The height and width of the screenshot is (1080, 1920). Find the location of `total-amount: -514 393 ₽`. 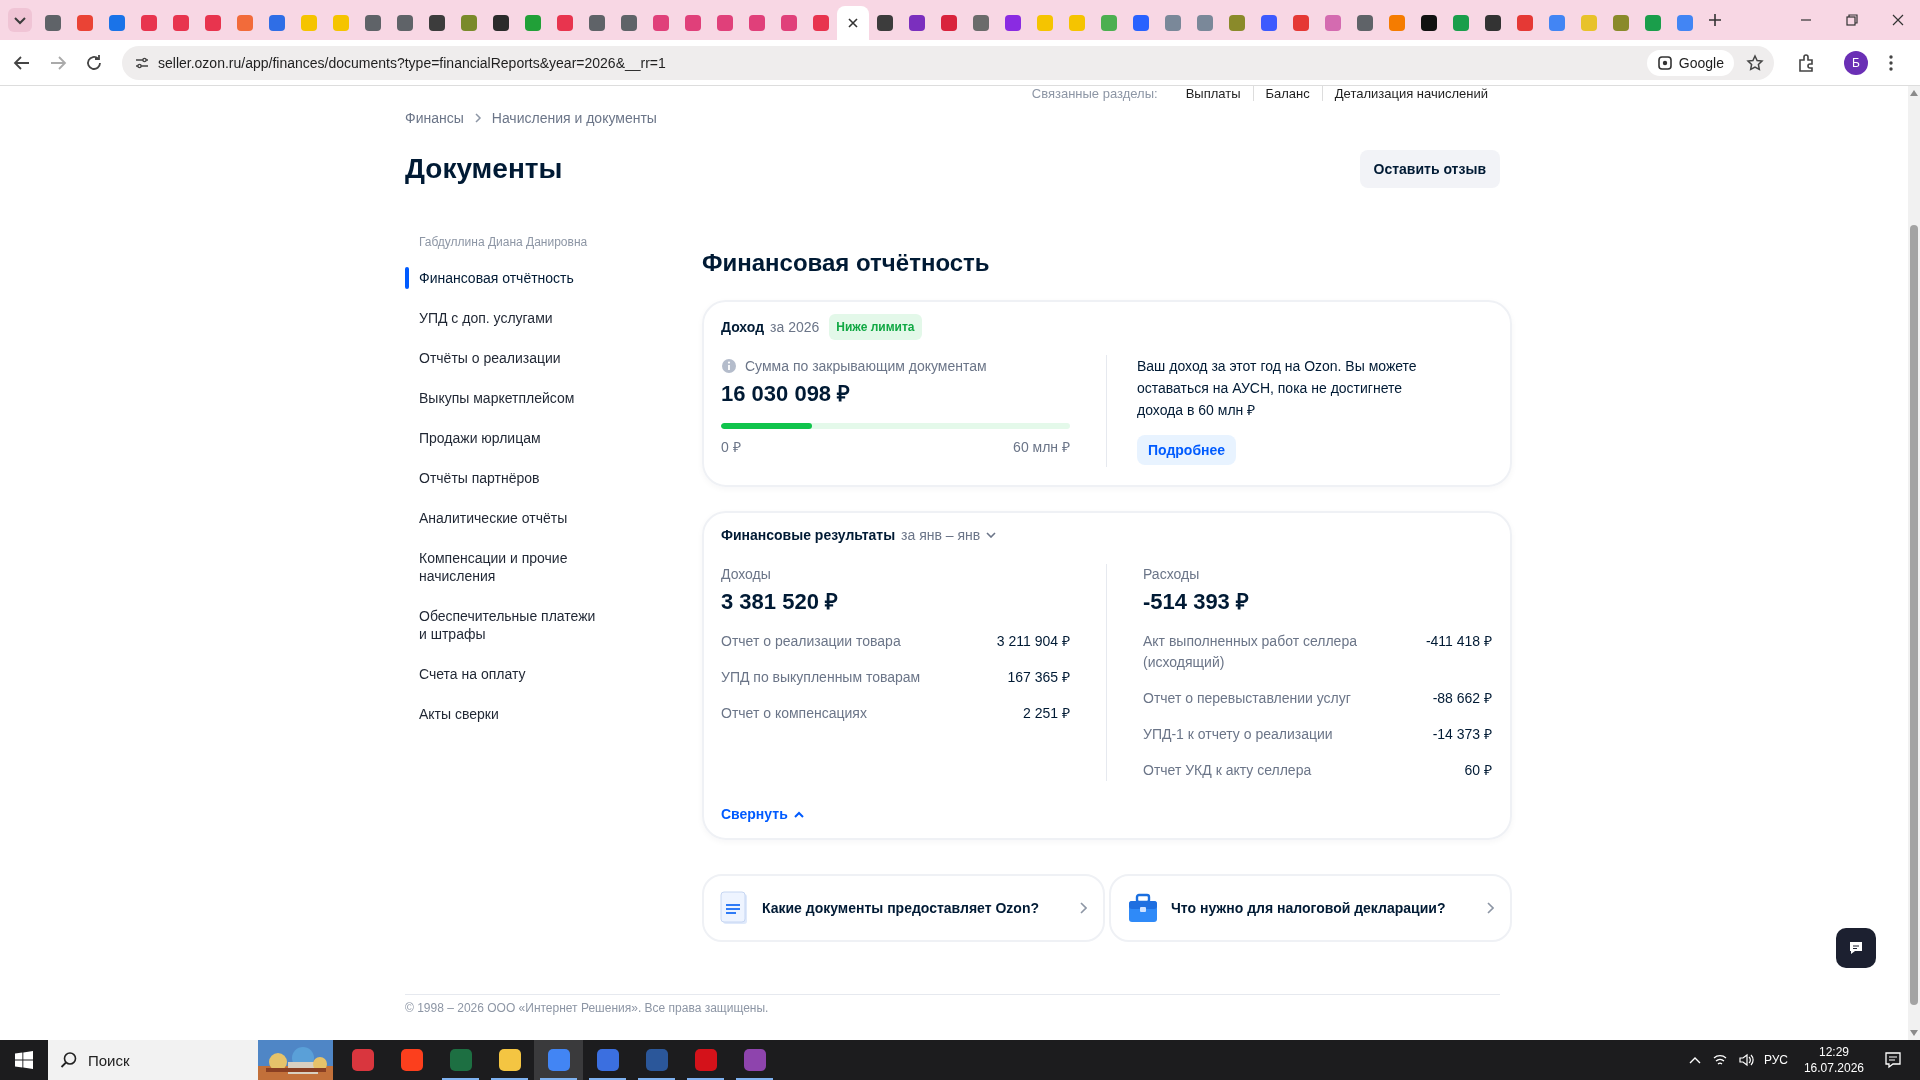

total-amount: -514 393 ₽ is located at coordinates (1196, 602).